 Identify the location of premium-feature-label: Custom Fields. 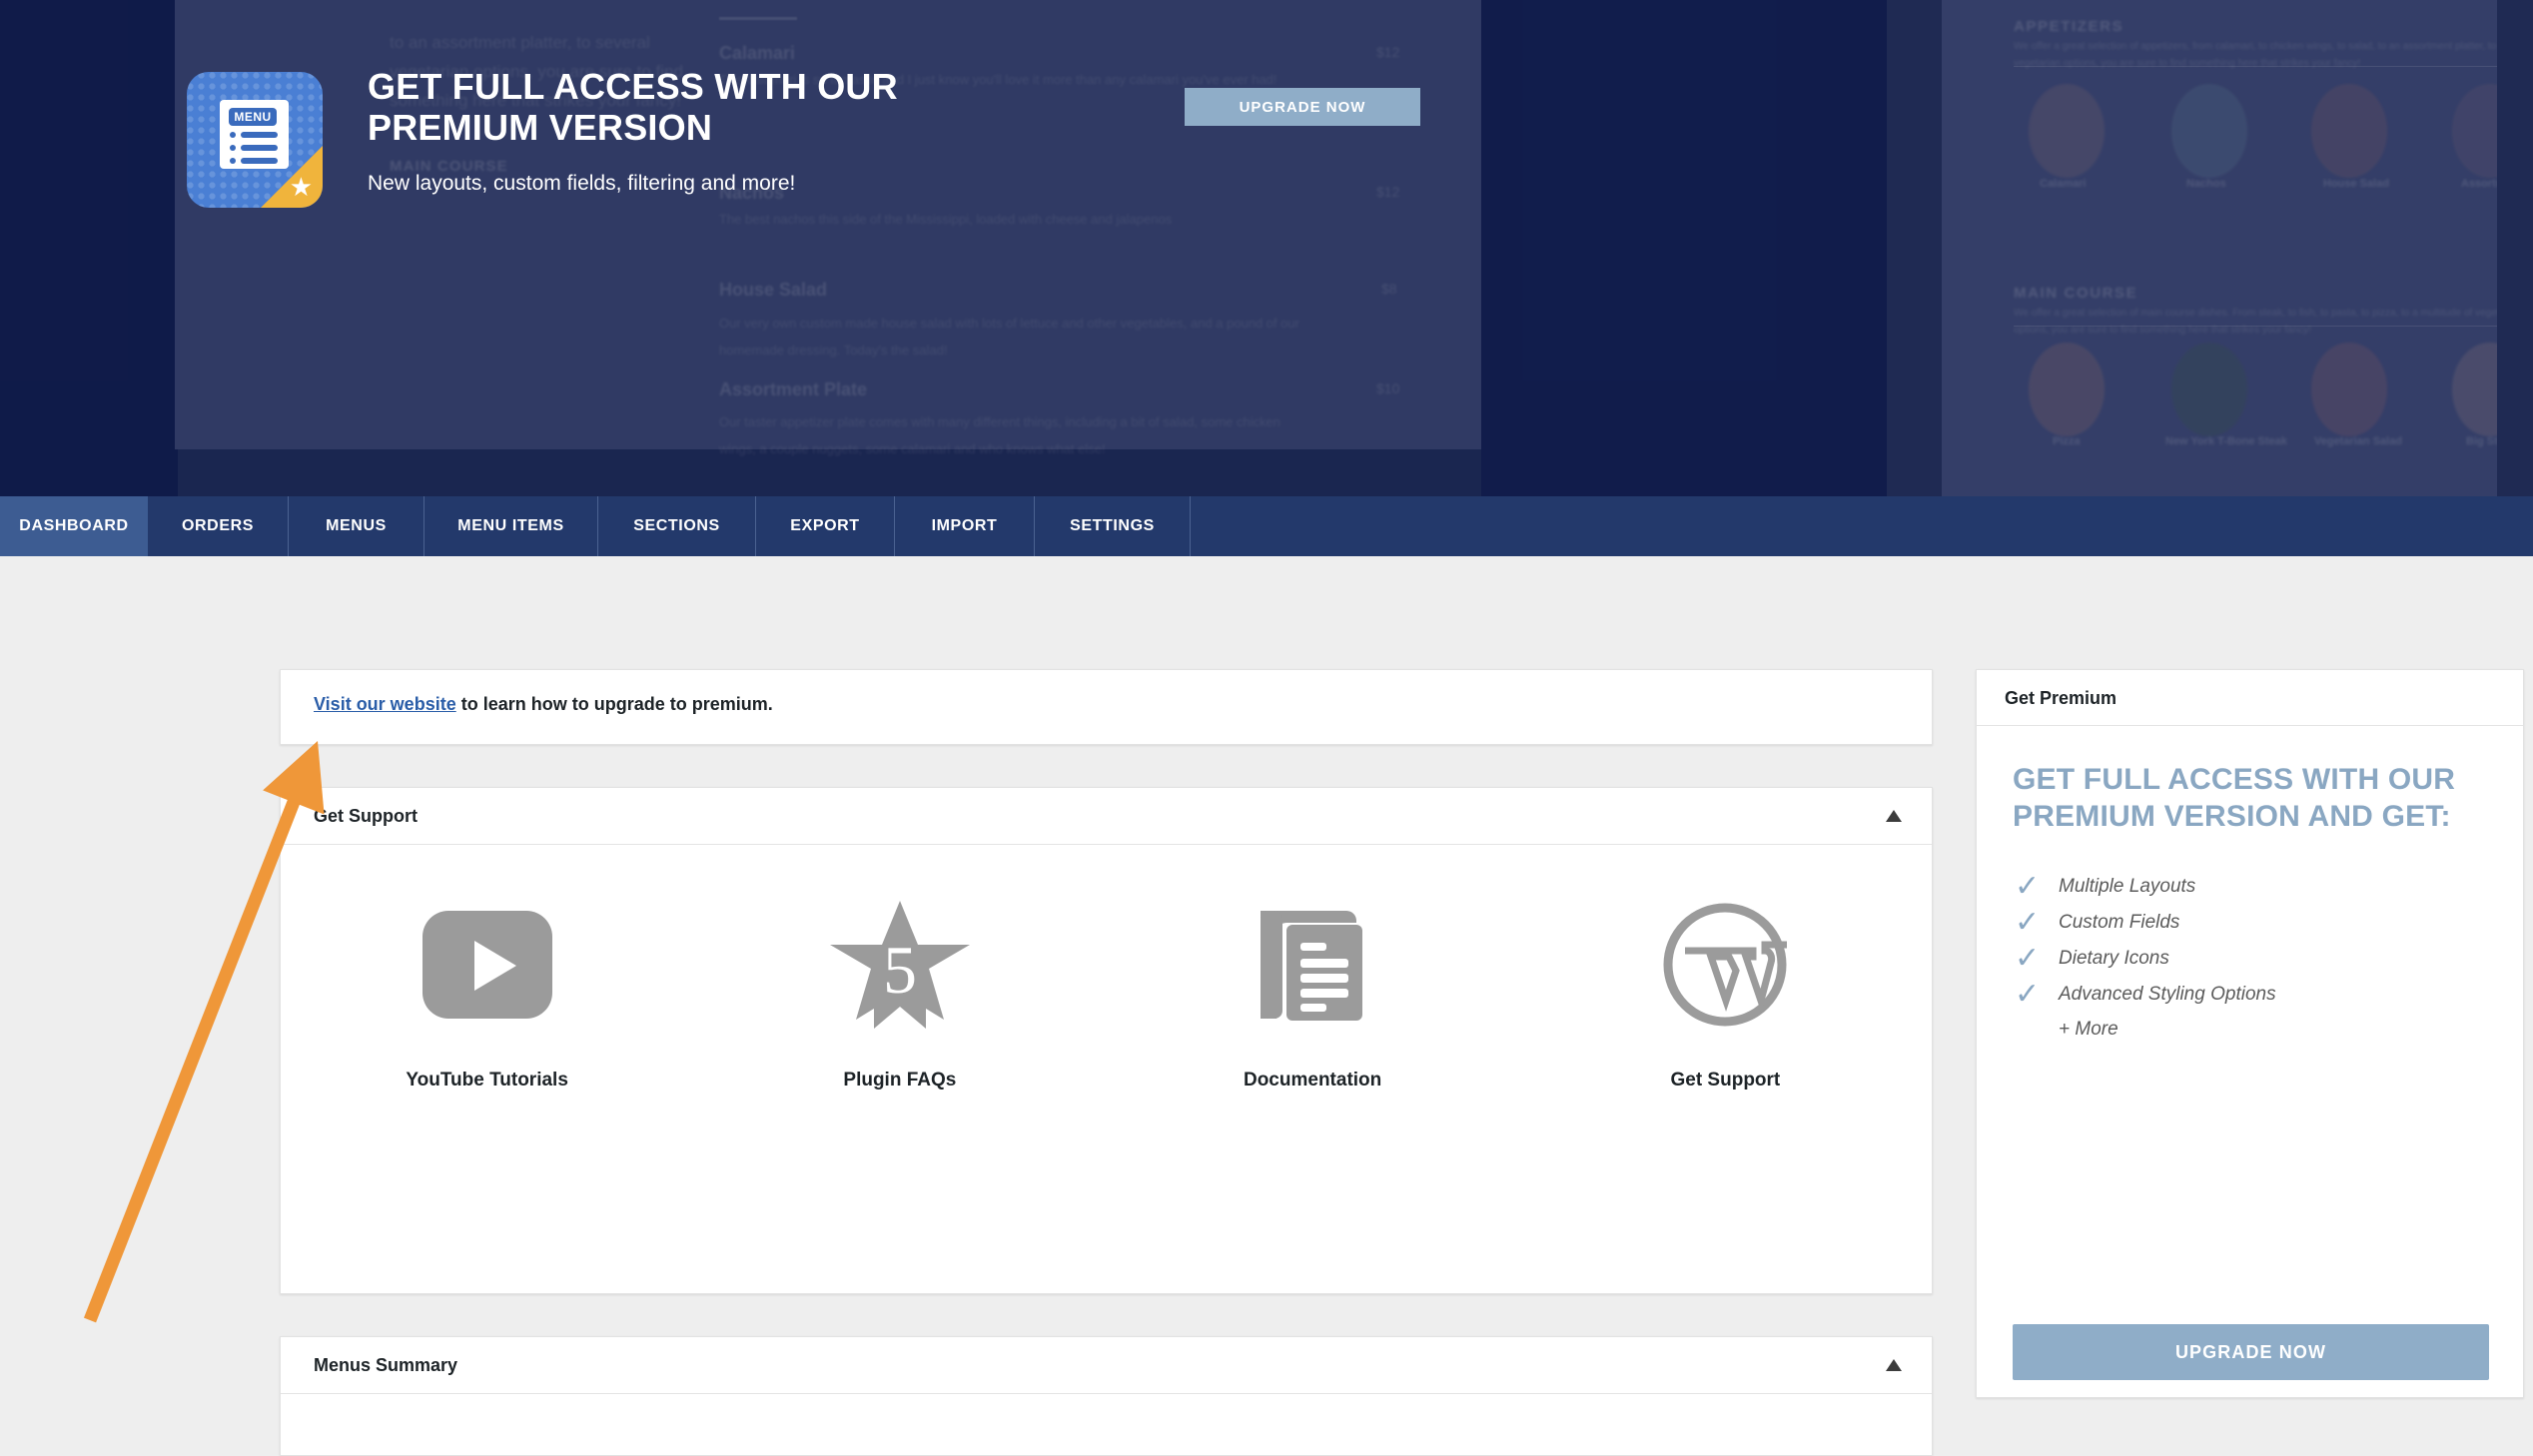
(2119, 922).